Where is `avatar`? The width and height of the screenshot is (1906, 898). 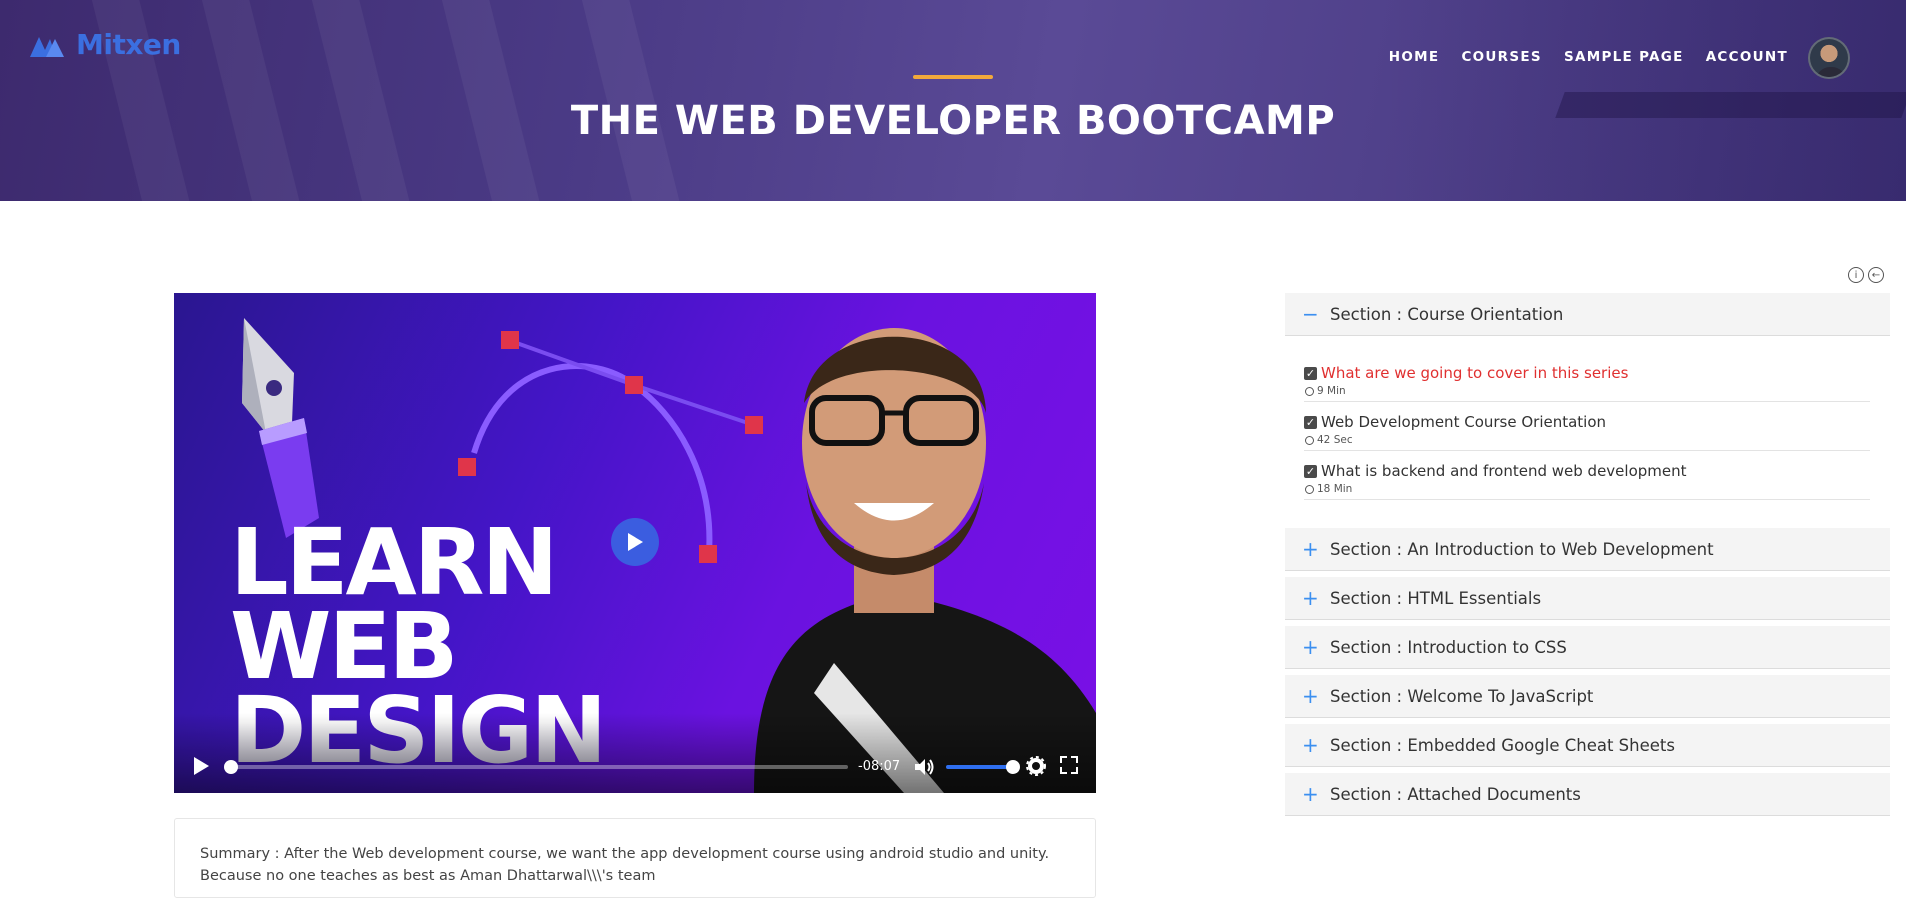 avatar is located at coordinates (1829, 58).